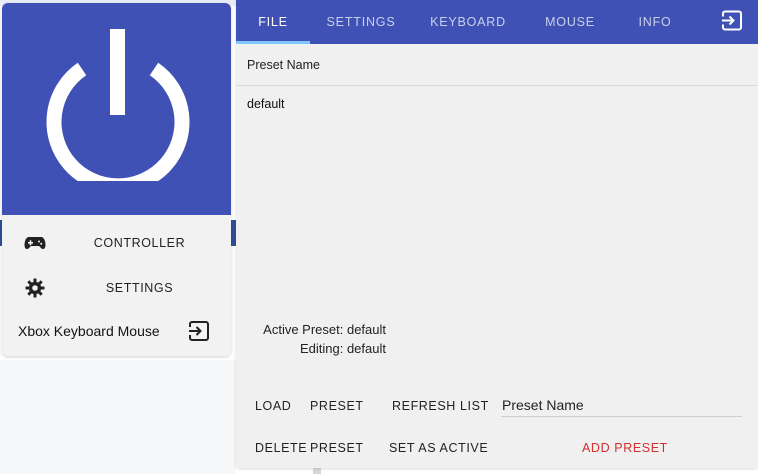 The width and height of the screenshot is (758, 474). I want to click on tab-settings: SETTINGS, so click(361, 22).